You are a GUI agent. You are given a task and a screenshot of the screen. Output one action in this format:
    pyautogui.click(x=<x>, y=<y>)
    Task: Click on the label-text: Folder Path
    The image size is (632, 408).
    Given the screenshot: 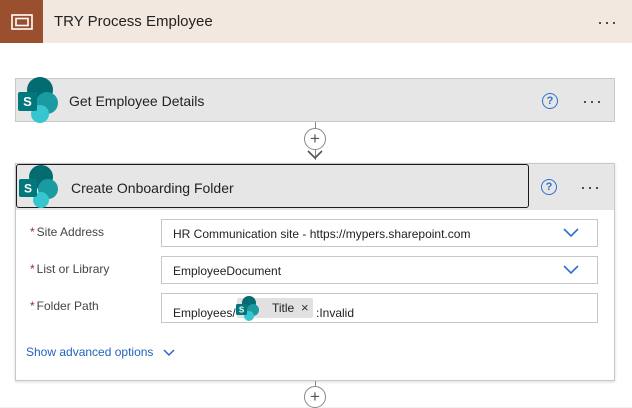 What is the action you would take?
    pyautogui.click(x=67, y=306)
    